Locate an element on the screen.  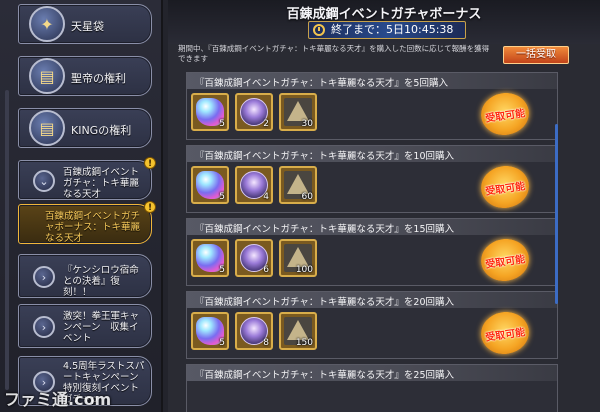
reward-row: 『百錬成鋼イベントガチャ：トキ華麗なる天才』を25回購入 is located at coordinates (372, 388).